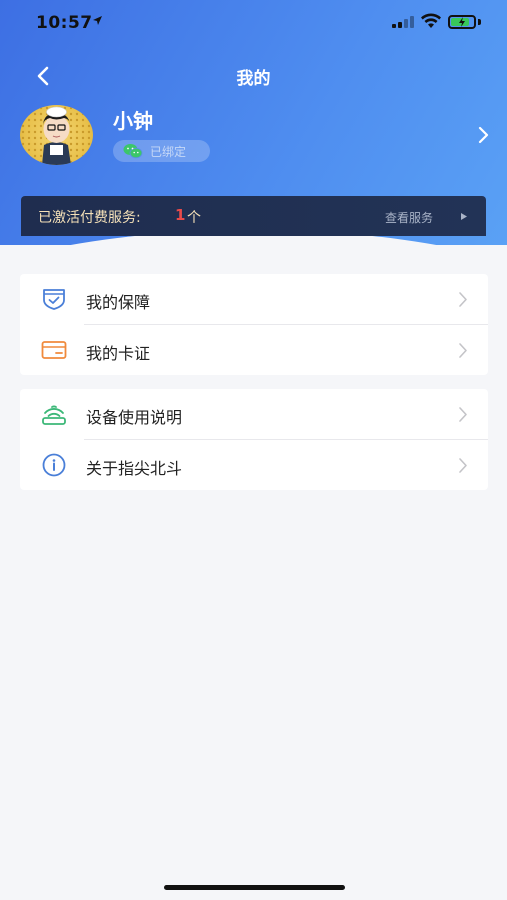 The width and height of the screenshot is (507, 900). What do you see at coordinates (54, 415) in the screenshot?
I see `device-signal-icon` at bounding box center [54, 415].